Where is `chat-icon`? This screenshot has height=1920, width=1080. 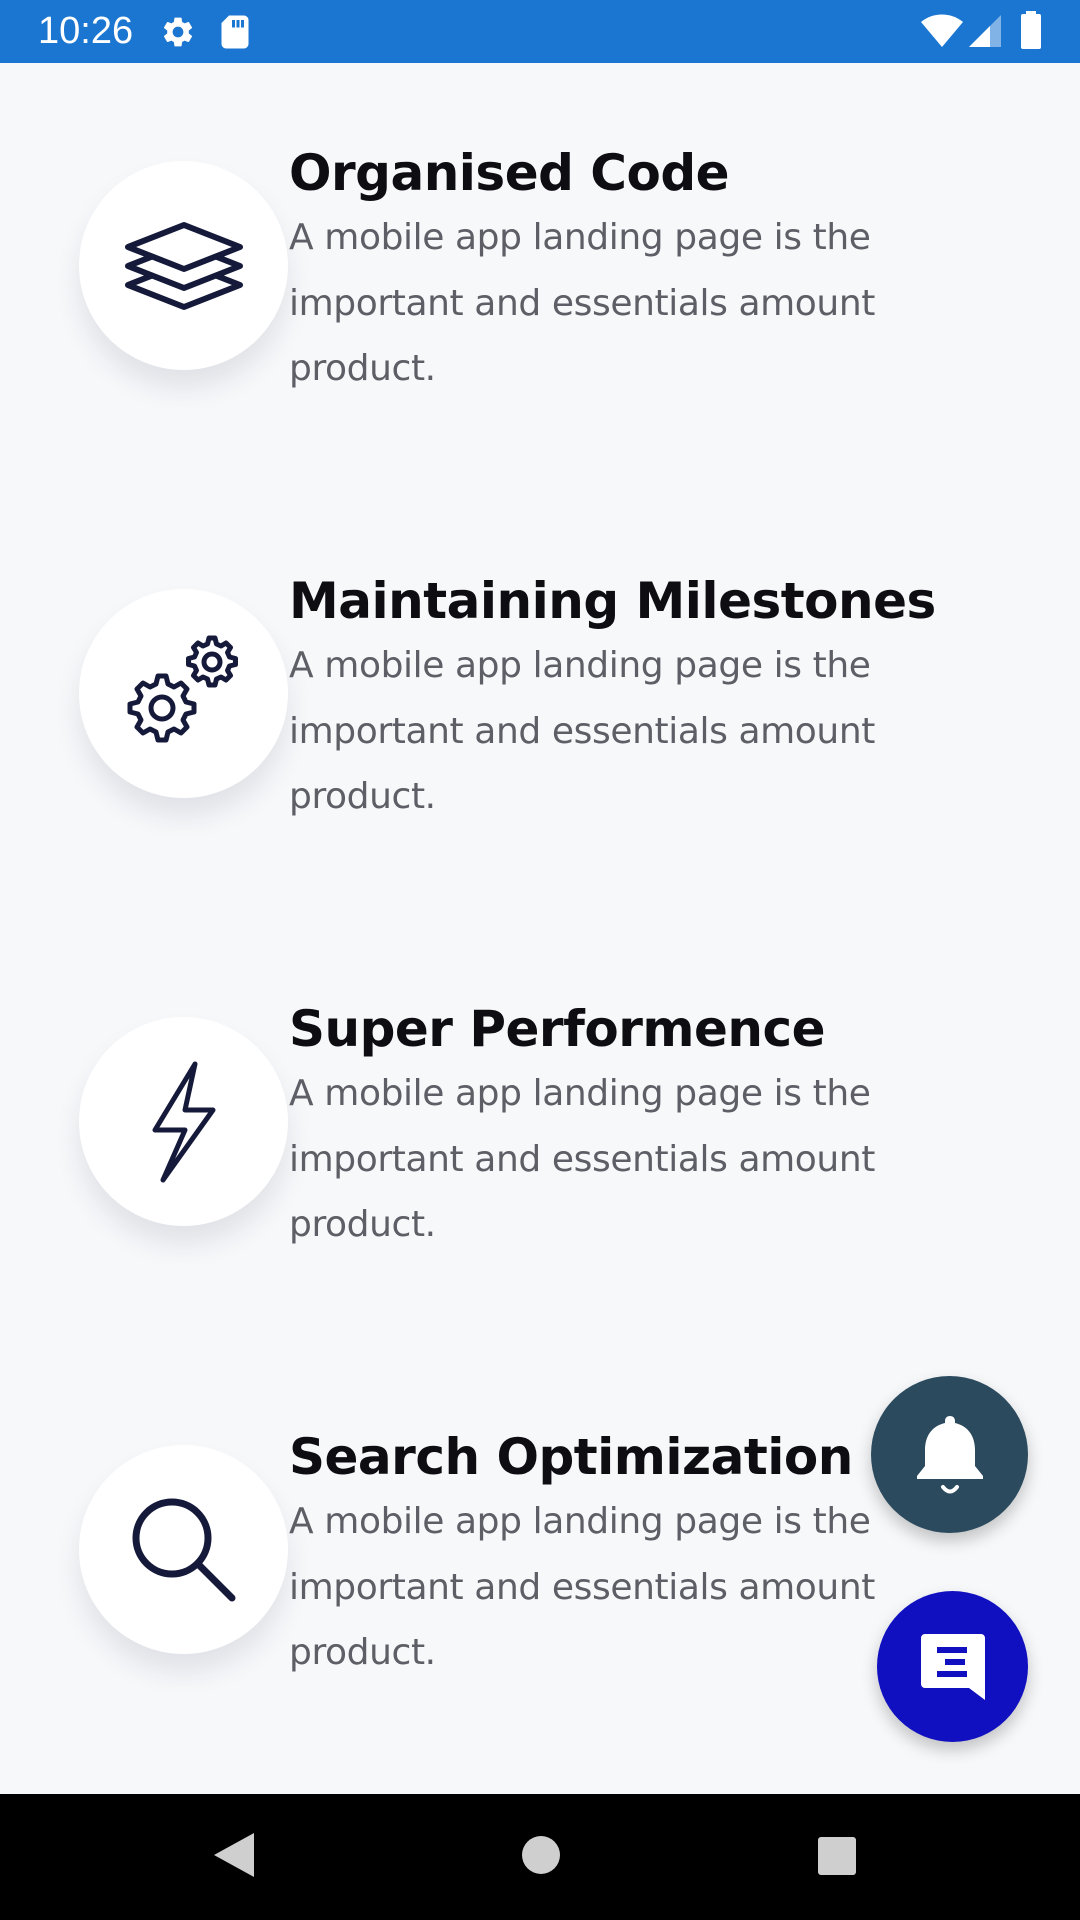
chat-icon is located at coordinates (952, 1666).